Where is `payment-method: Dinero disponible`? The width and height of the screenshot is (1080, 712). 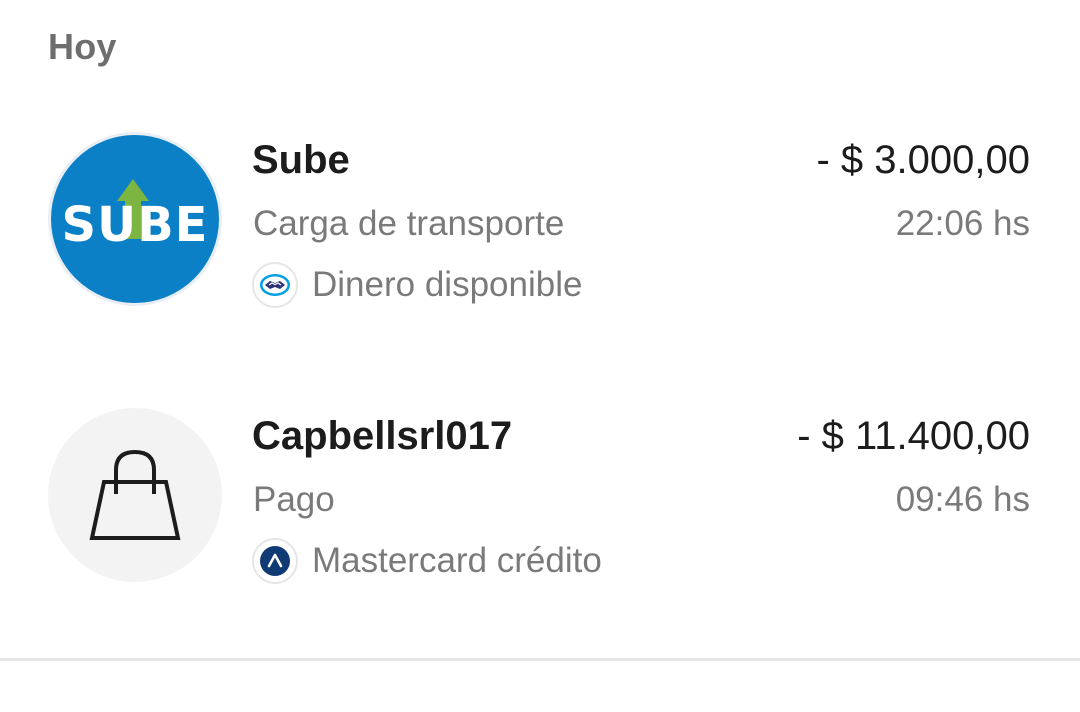
payment-method: Dinero disponible is located at coordinates (417, 285).